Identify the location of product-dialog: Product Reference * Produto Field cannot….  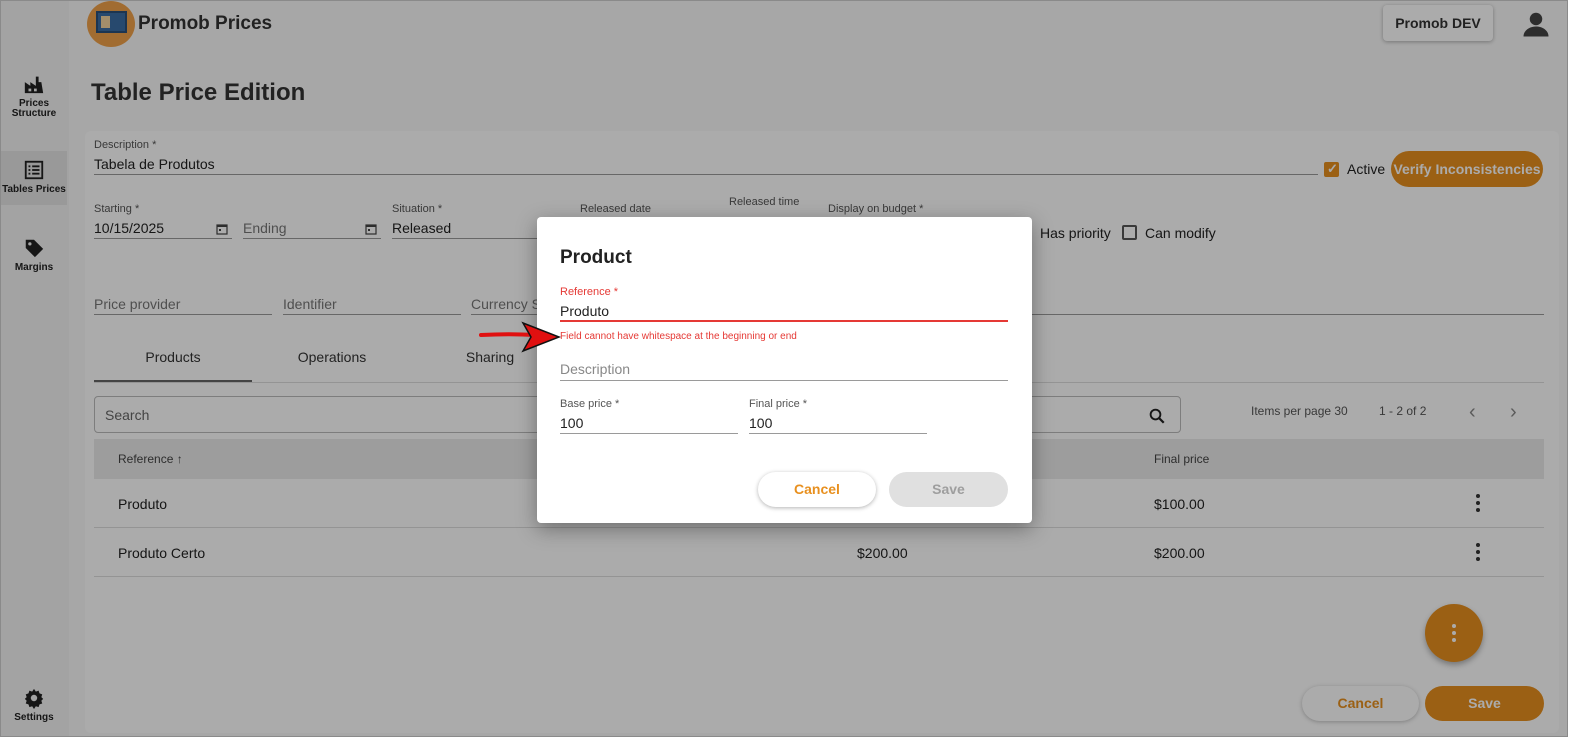
(784, 370).